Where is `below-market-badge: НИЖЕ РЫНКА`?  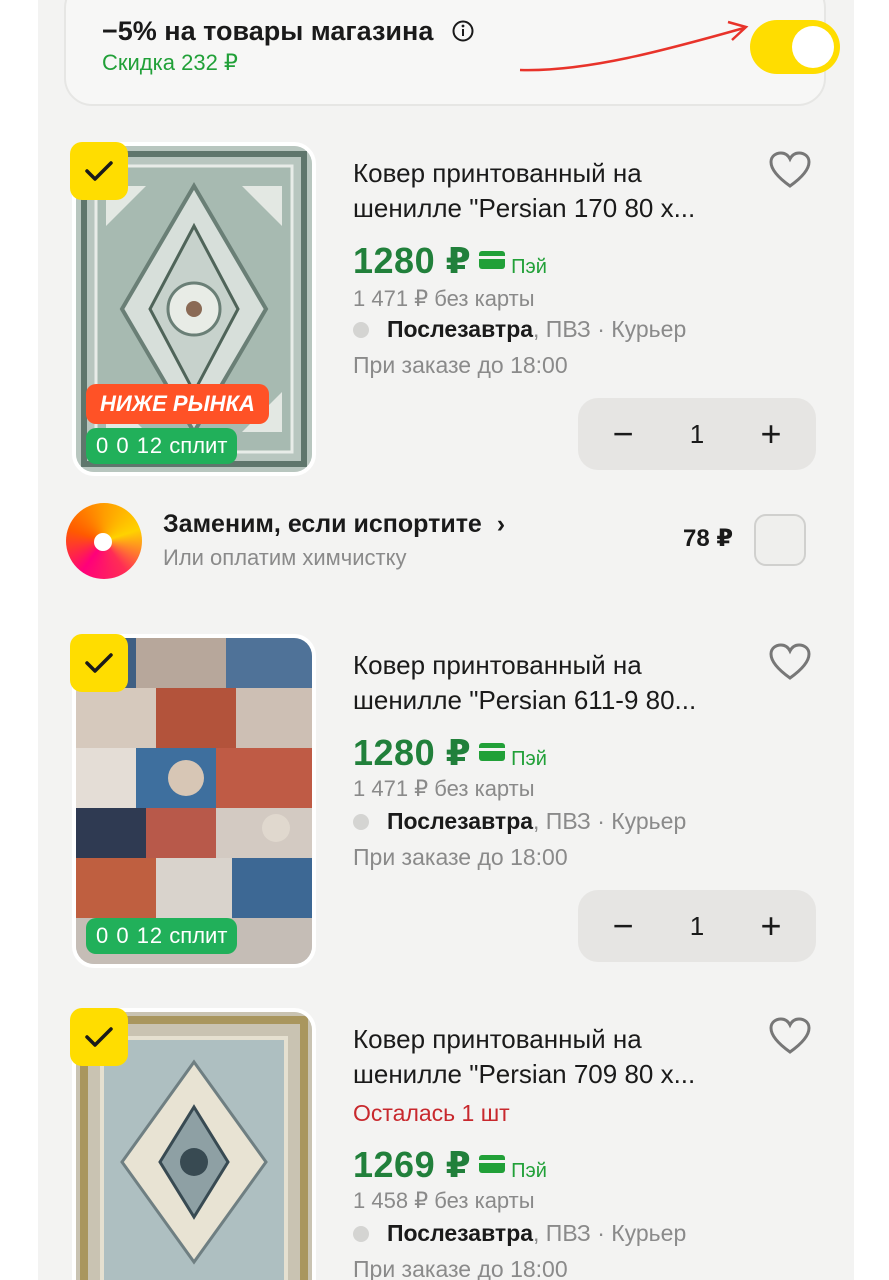
below-market-badge: НИЖЕ РЫНКА is located at coordinates (177, 404).